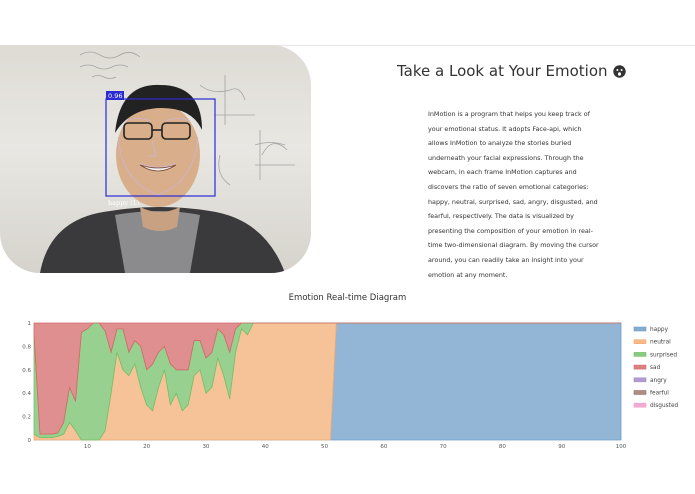 This screenshot has height=494, width=695. What do you see at coordinates (640, 380) in the screenshot?
I see `legend-swatch-angry` at bounding box center [640, 380].